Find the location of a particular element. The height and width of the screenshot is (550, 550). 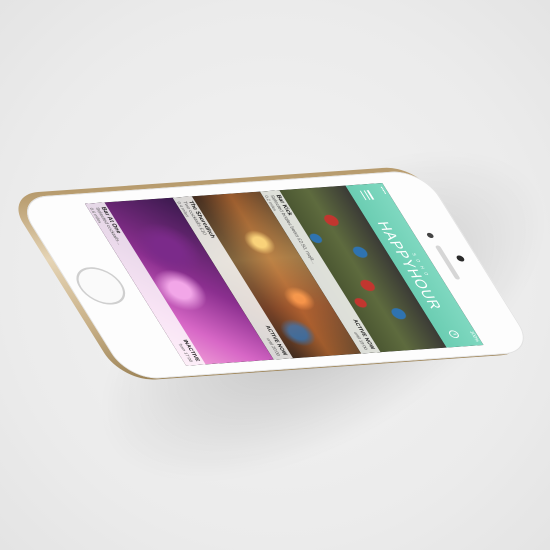

proximity-sensor is located at coordinates (430, 235).